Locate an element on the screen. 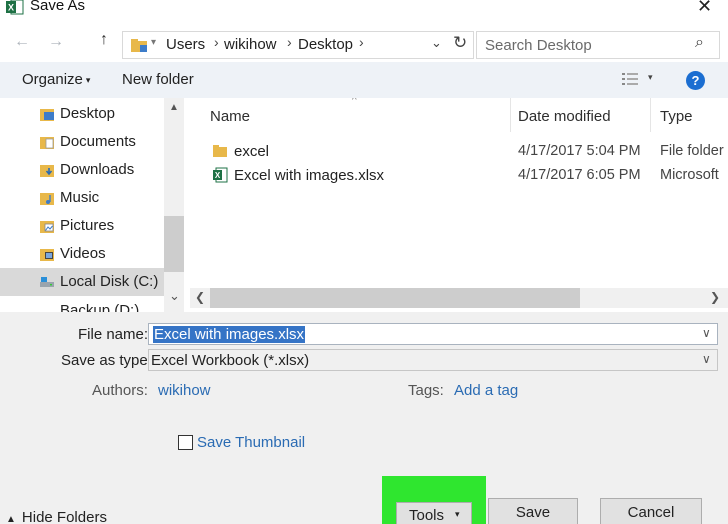  navigation-scrollbar: ▲ ⌄ is located at coordinates (174, 205).